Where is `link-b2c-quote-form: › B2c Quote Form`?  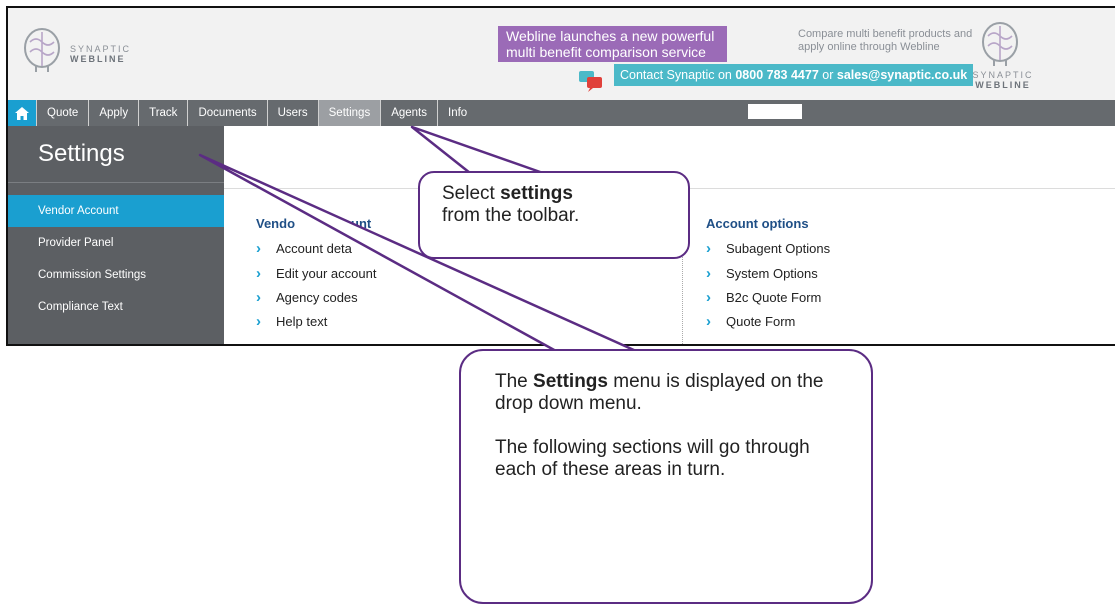 link-b2c-quote-form: › B2c Quote Form is located at coordinates (763, 297).